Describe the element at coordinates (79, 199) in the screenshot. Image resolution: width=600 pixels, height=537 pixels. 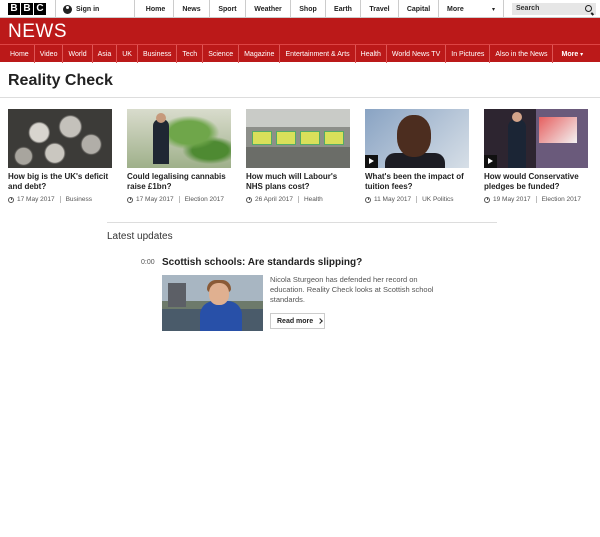
I see `story-section-link: Business` at that location.